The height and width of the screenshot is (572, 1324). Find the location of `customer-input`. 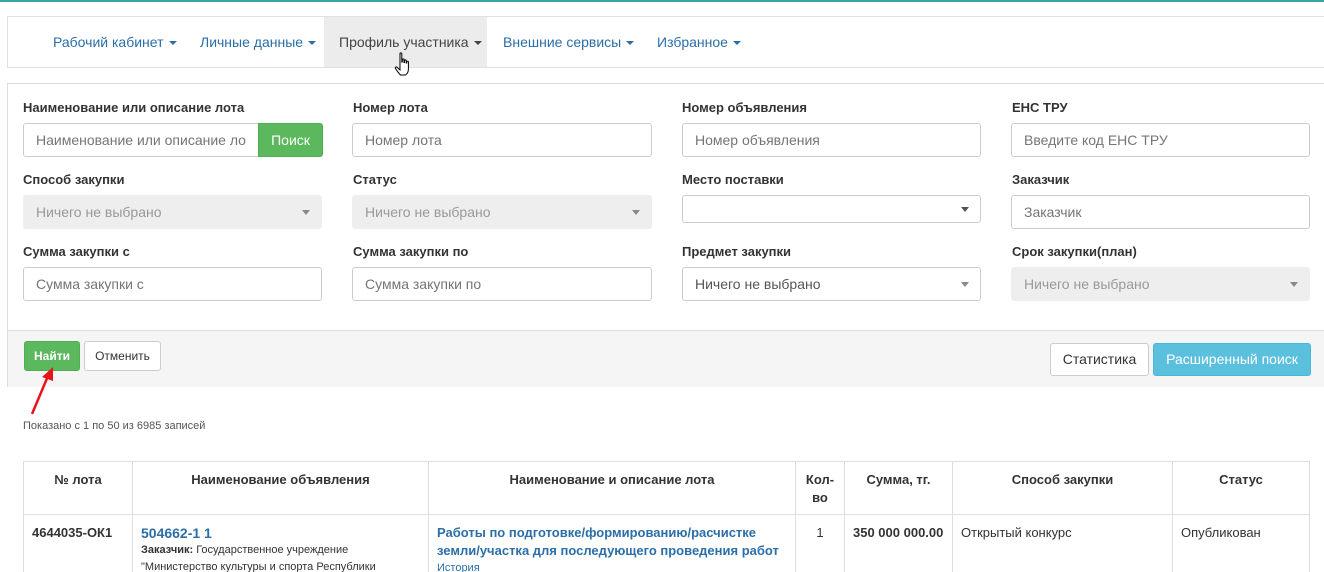

customer-input is located at coordinates (1160, 212).